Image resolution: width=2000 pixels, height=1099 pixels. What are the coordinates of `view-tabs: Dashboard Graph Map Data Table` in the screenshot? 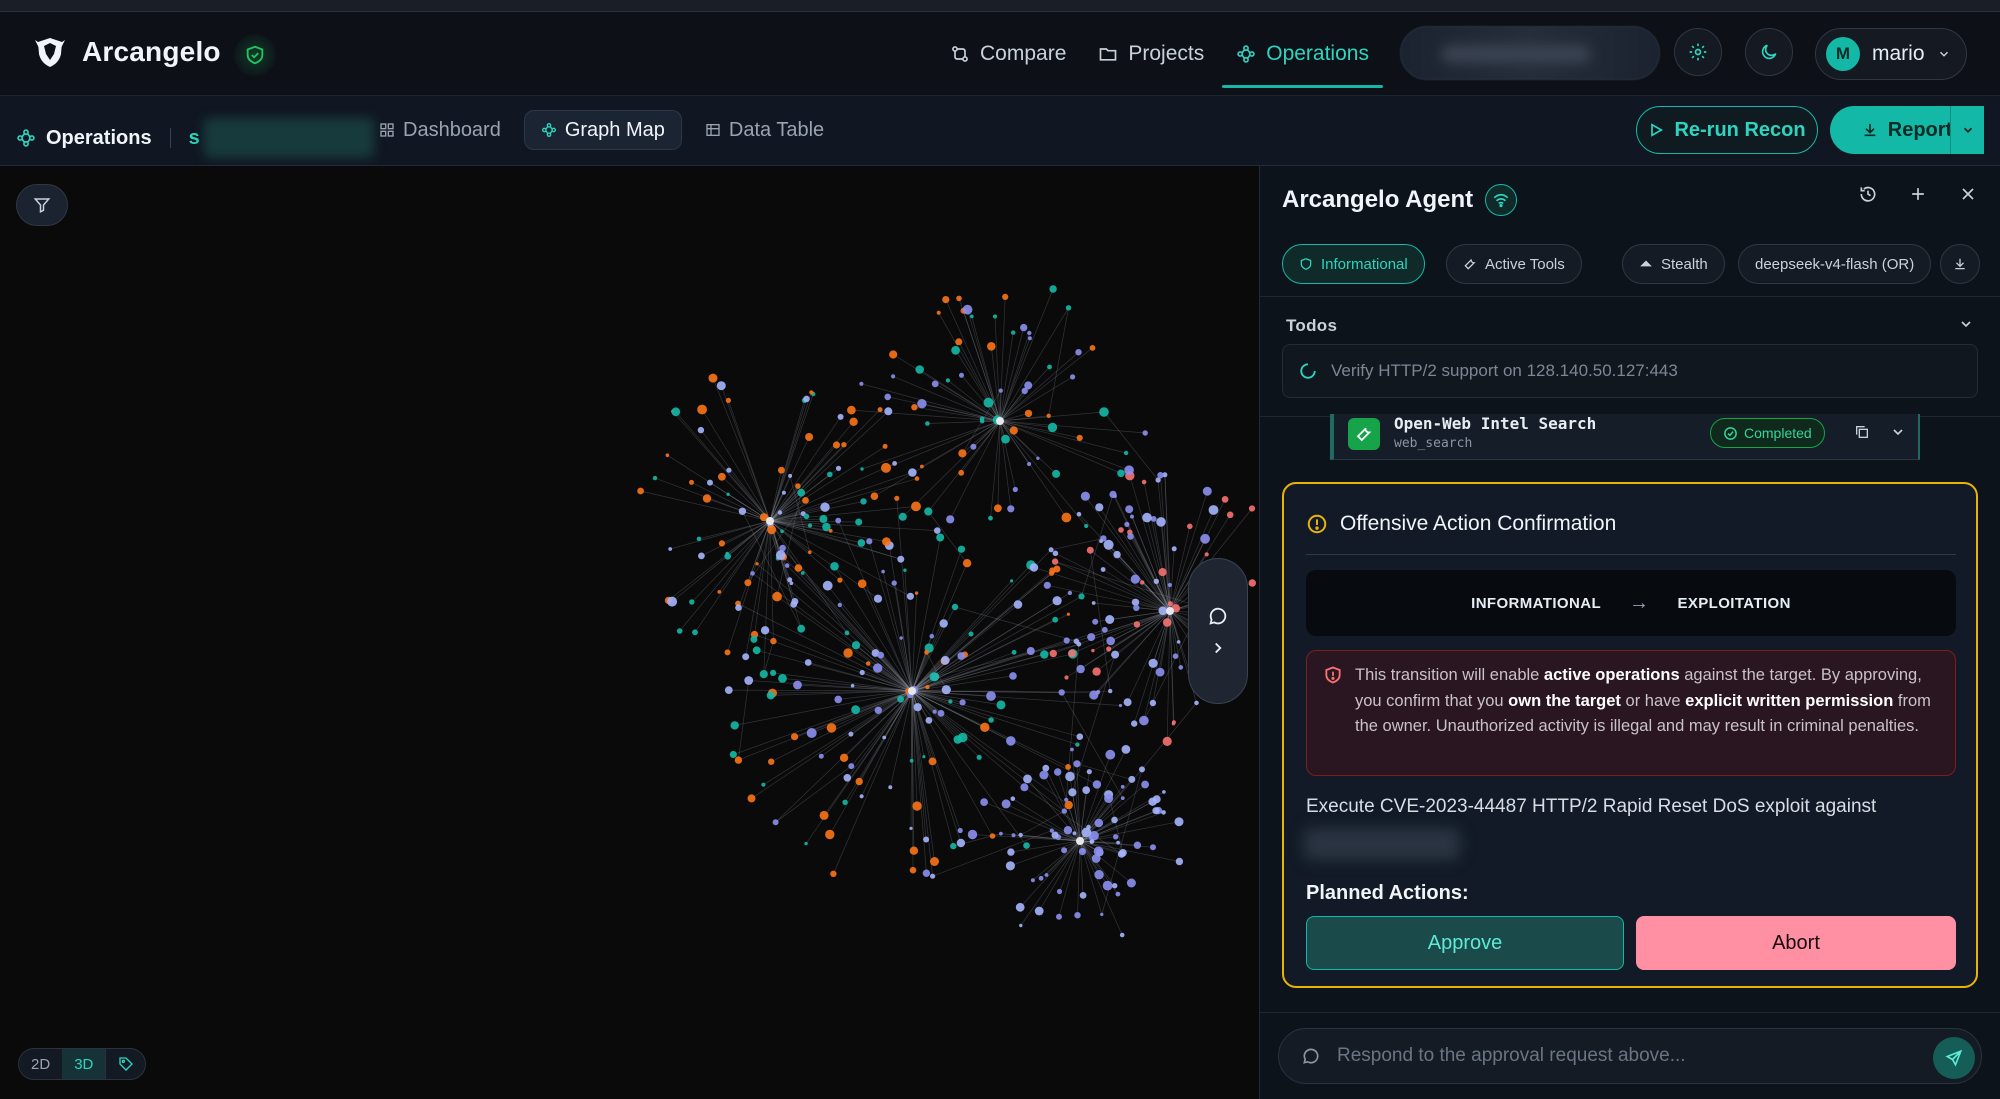 It's located at (601, 130).